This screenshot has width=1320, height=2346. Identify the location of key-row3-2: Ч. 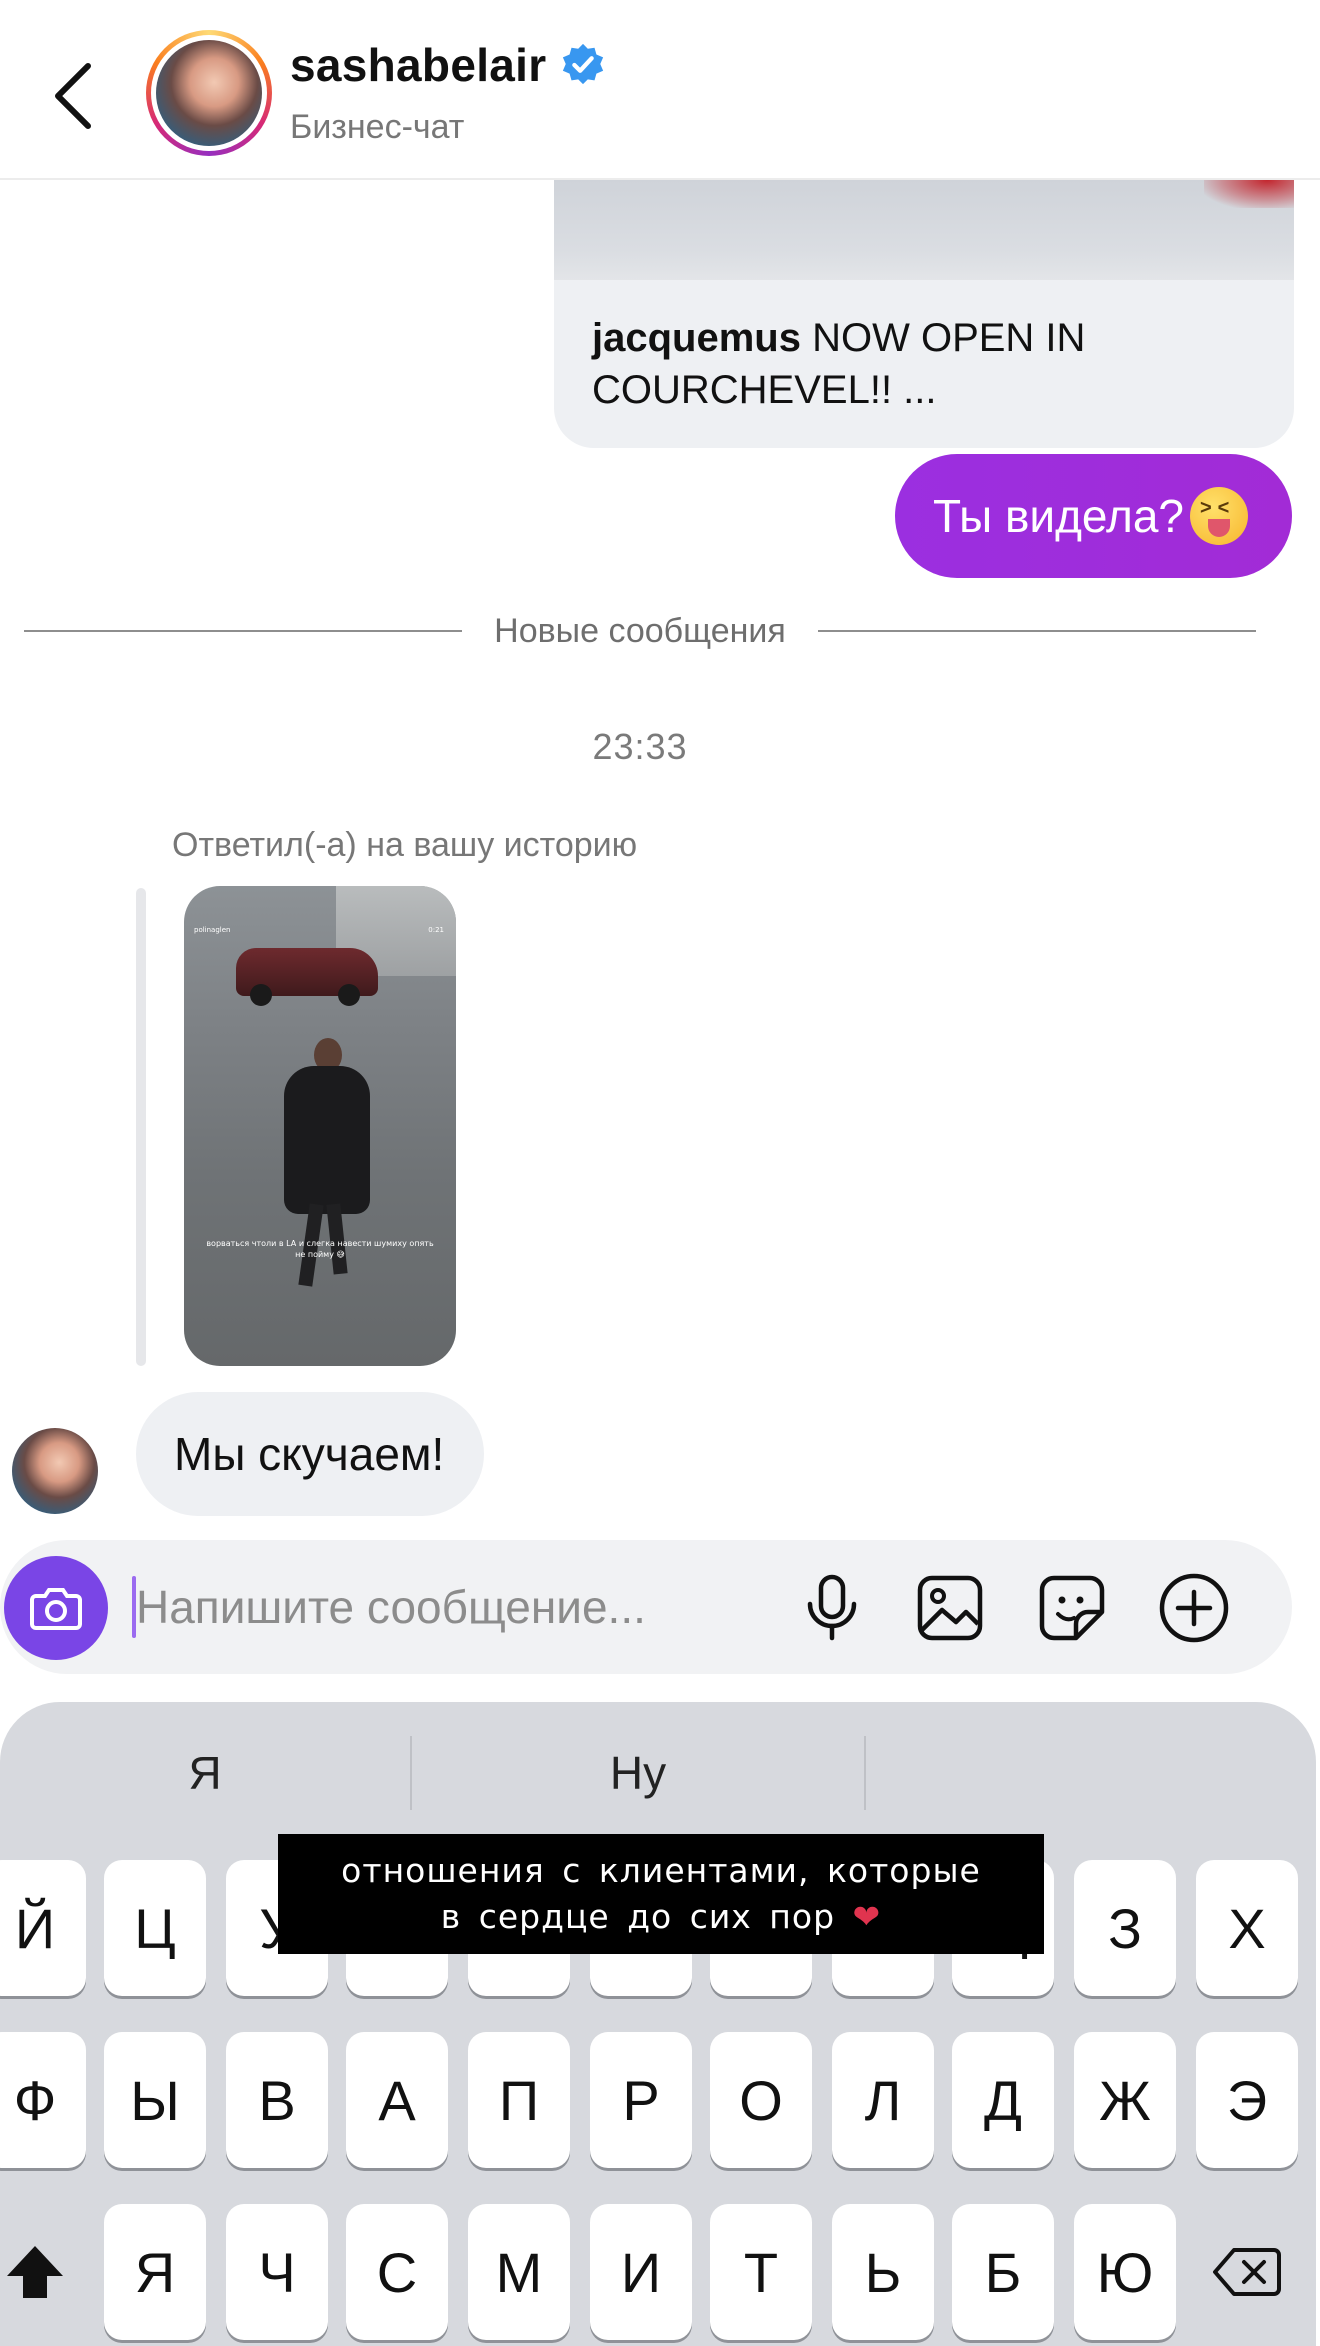
(277, 2272).